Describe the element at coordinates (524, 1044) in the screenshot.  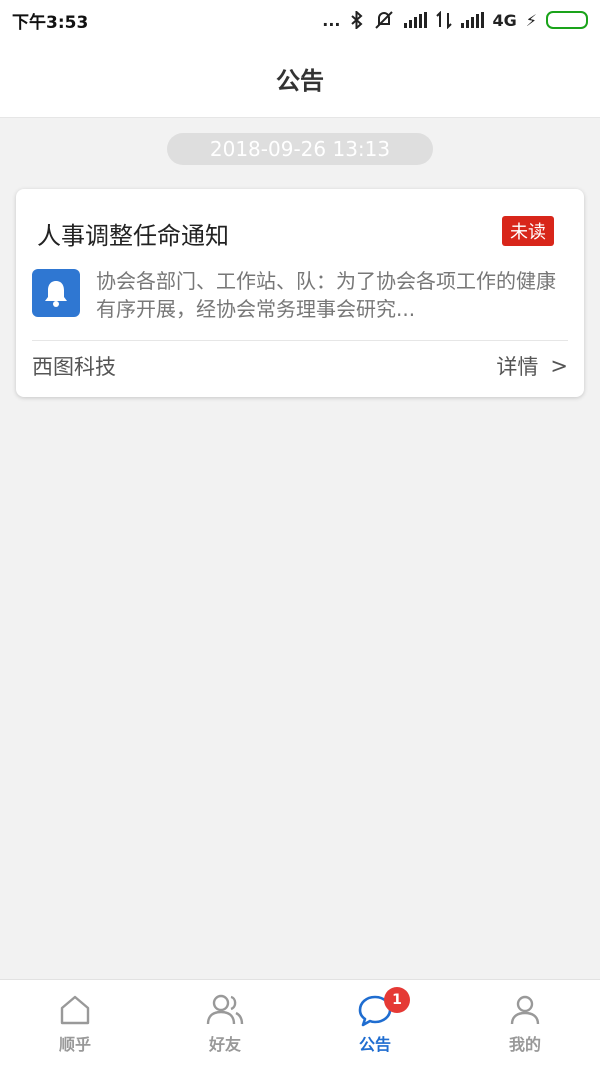
I see `nav-label-mine: 我的` at that location.